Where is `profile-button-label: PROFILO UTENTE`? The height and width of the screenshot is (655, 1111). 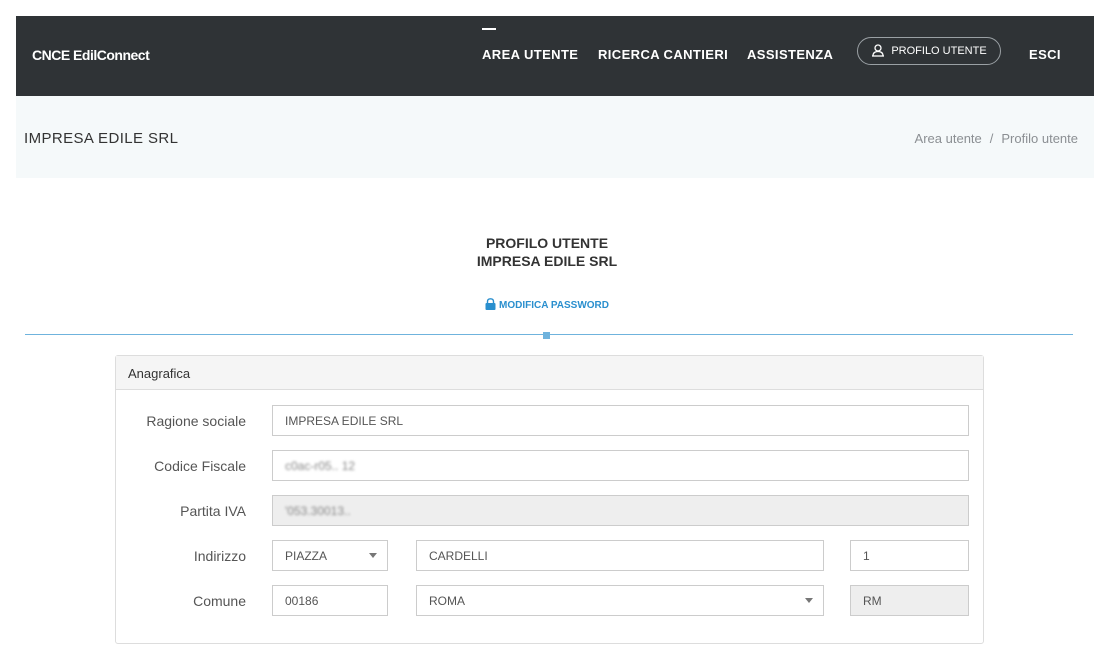
profile-button-label: PROFILO UTENTE is located at coordinates (939, 51).